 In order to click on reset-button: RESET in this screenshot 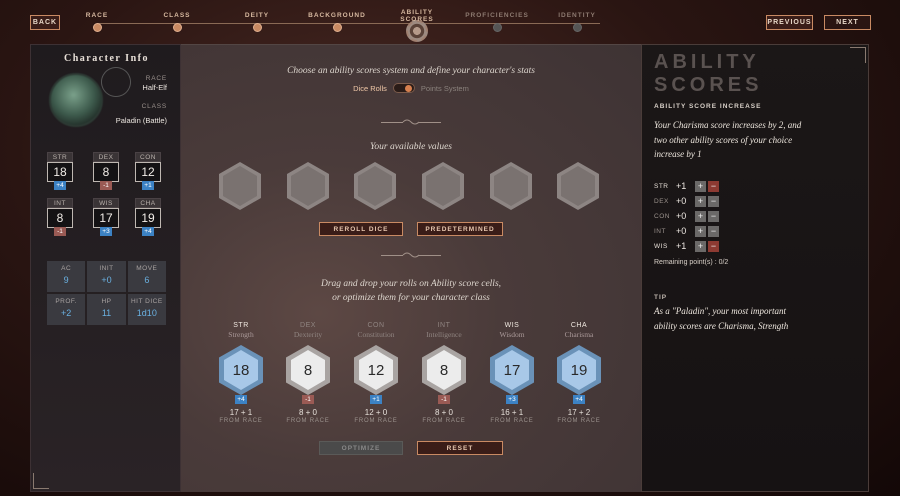, I will do `click(460, 448)`.